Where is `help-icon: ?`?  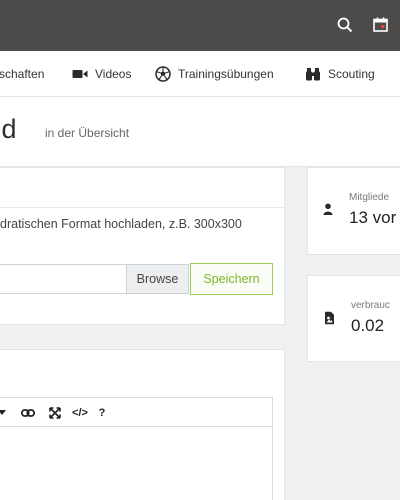
help-icon: ? is located at coordinates (102, 413).